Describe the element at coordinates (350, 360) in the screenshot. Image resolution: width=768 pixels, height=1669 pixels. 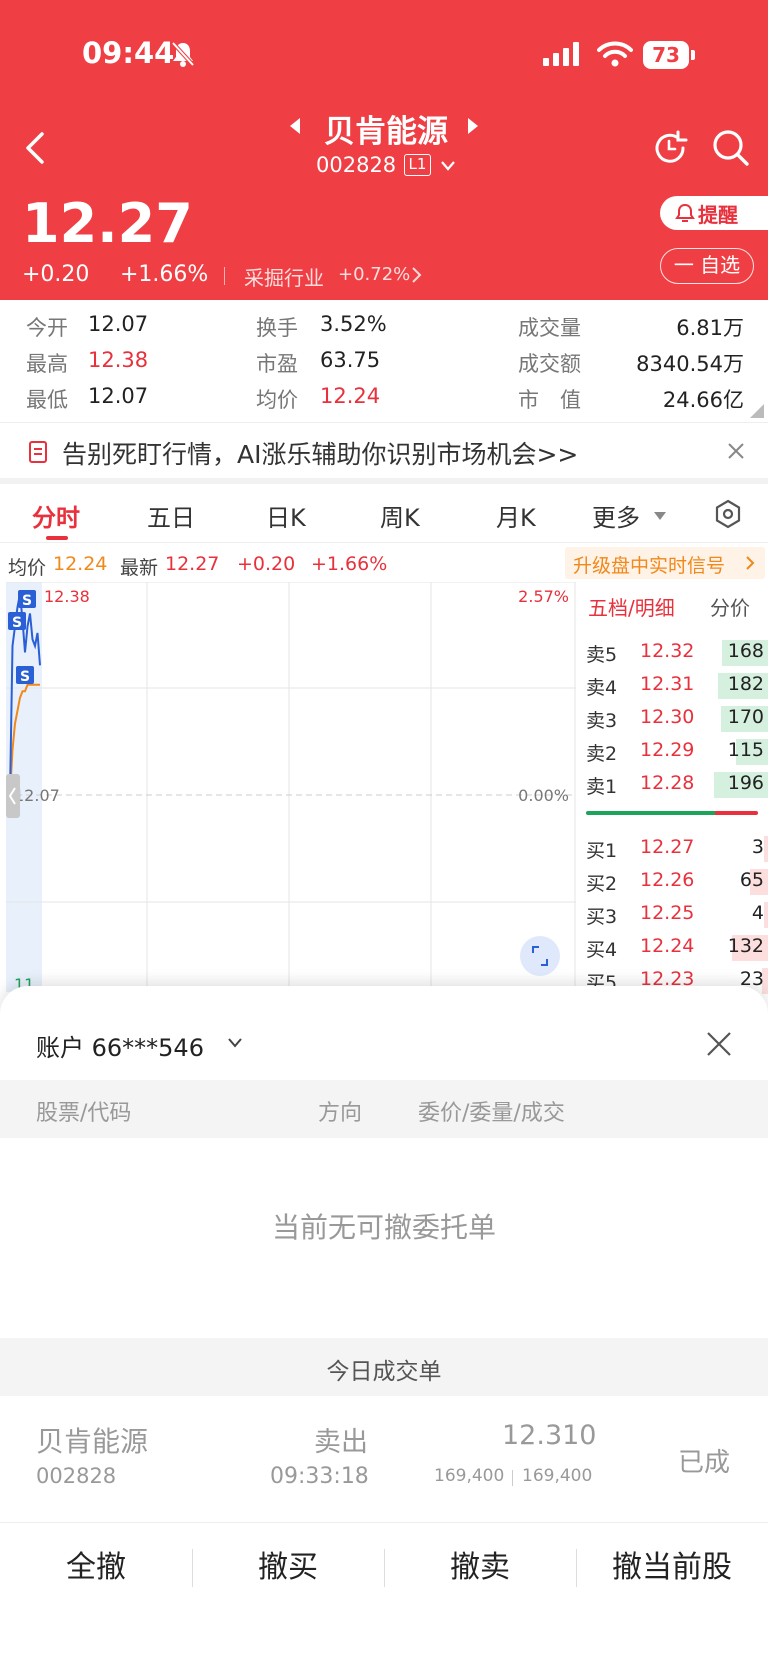
I see `quote-value: 63.75` at that location.